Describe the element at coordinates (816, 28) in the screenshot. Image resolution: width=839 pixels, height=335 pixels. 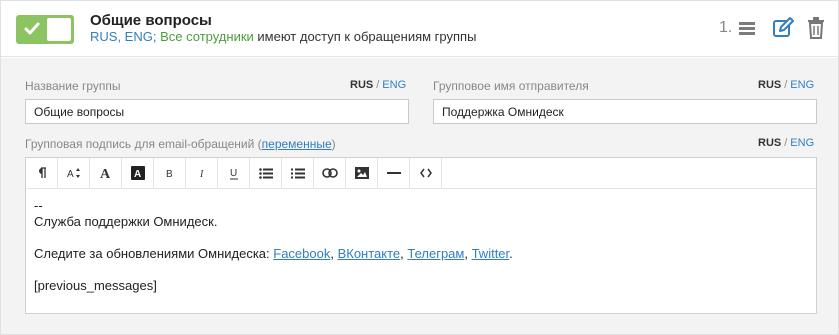
I see `trash-icon` at that location.